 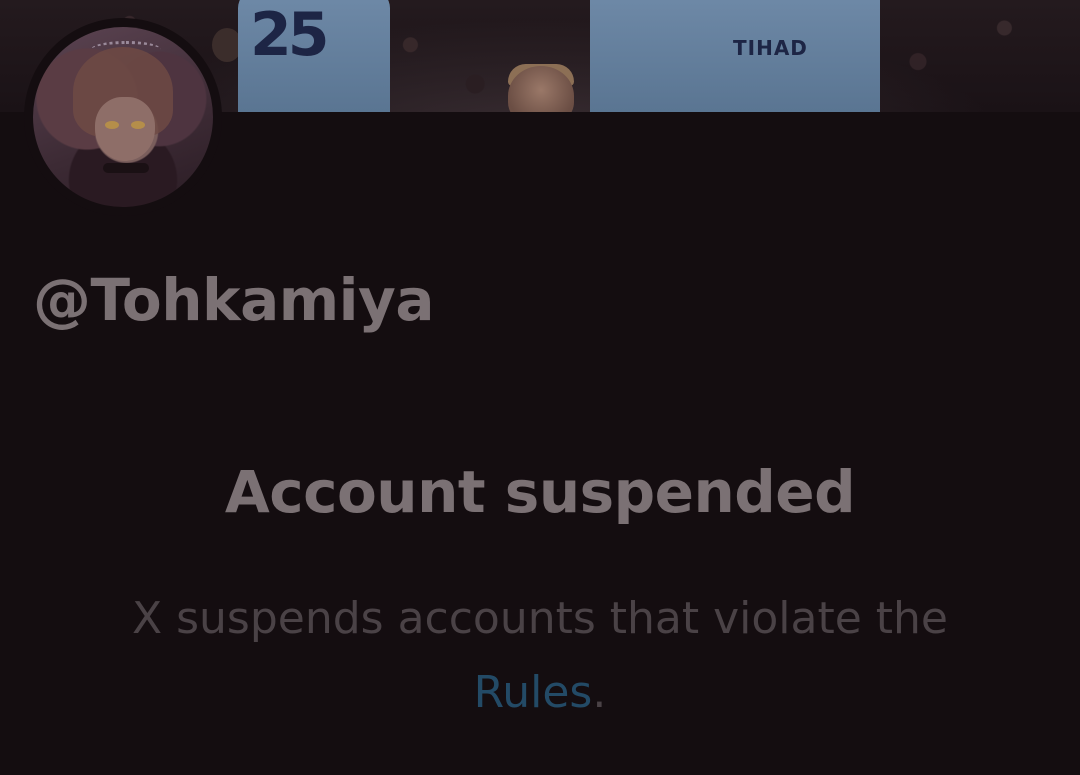 What do you see at coordinates (599, 692) in the screenshot?
I see `suspension-description-period: .` at bounding box center [599, 692].